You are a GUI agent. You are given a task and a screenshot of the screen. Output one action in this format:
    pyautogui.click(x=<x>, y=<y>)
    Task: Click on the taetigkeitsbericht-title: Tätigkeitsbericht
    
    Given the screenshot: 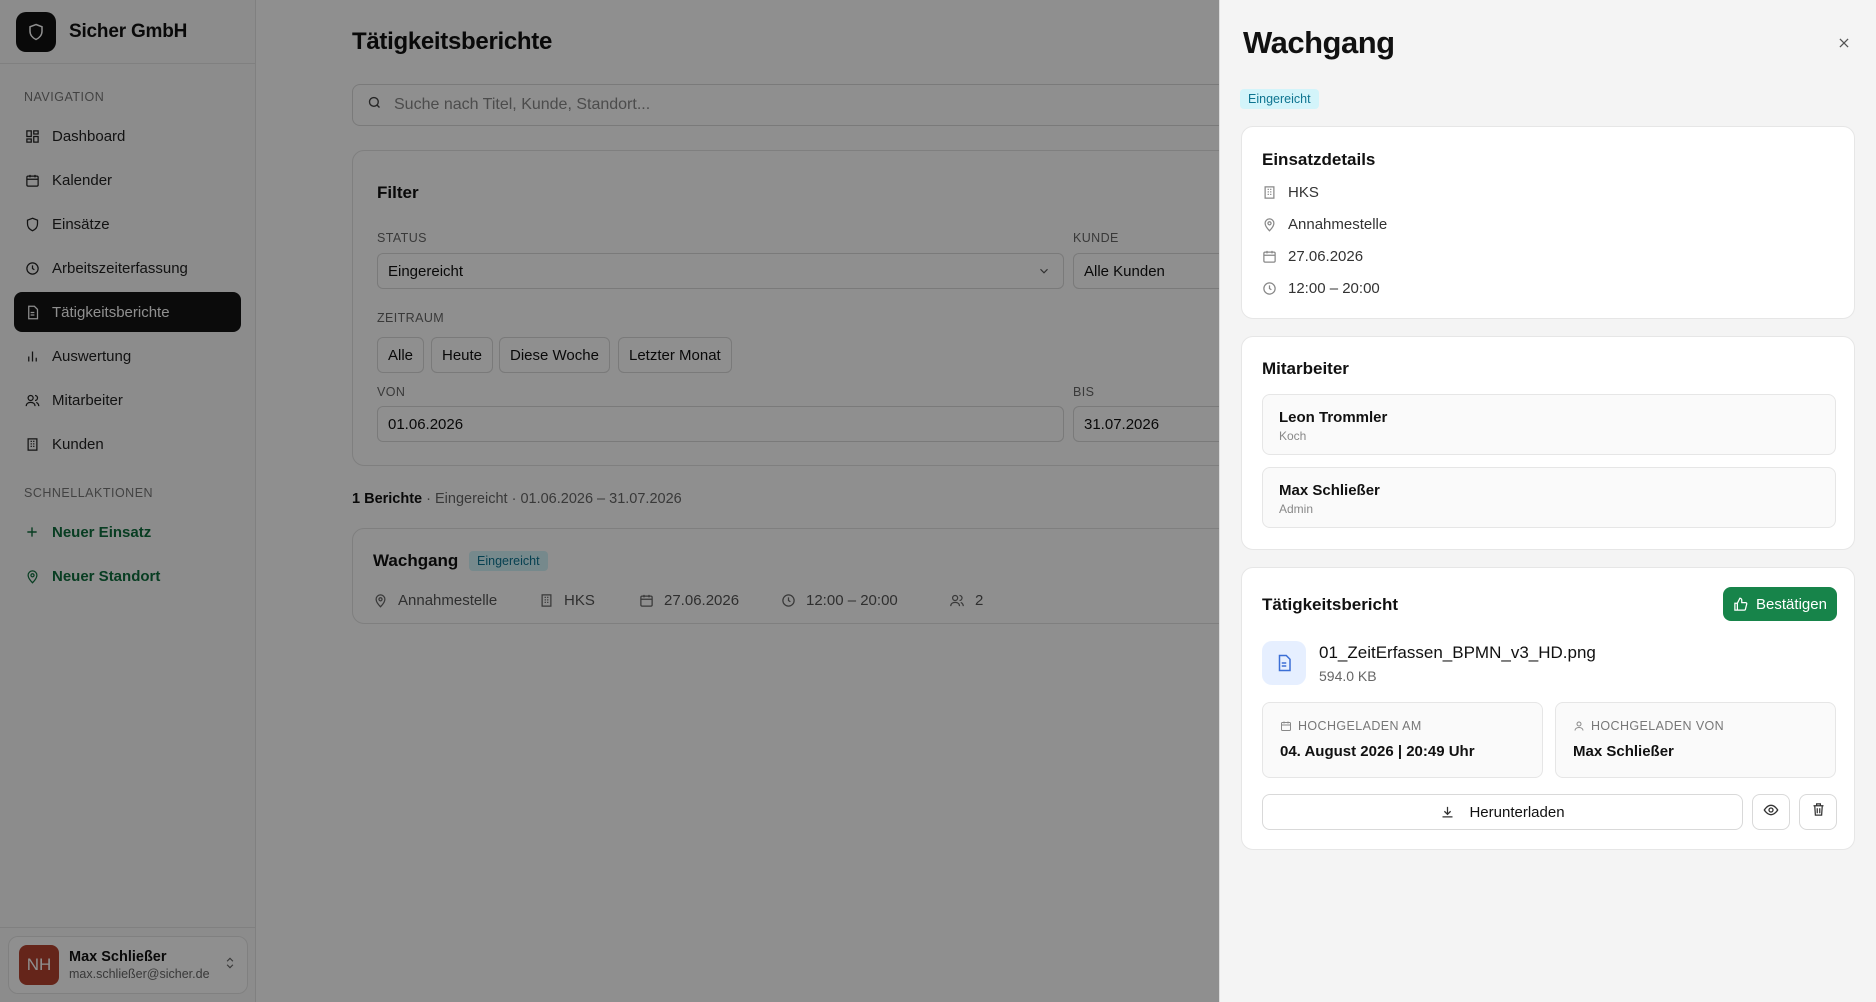 What is the action you would take?
    pyautogui.click(x=1330, y=604)
    